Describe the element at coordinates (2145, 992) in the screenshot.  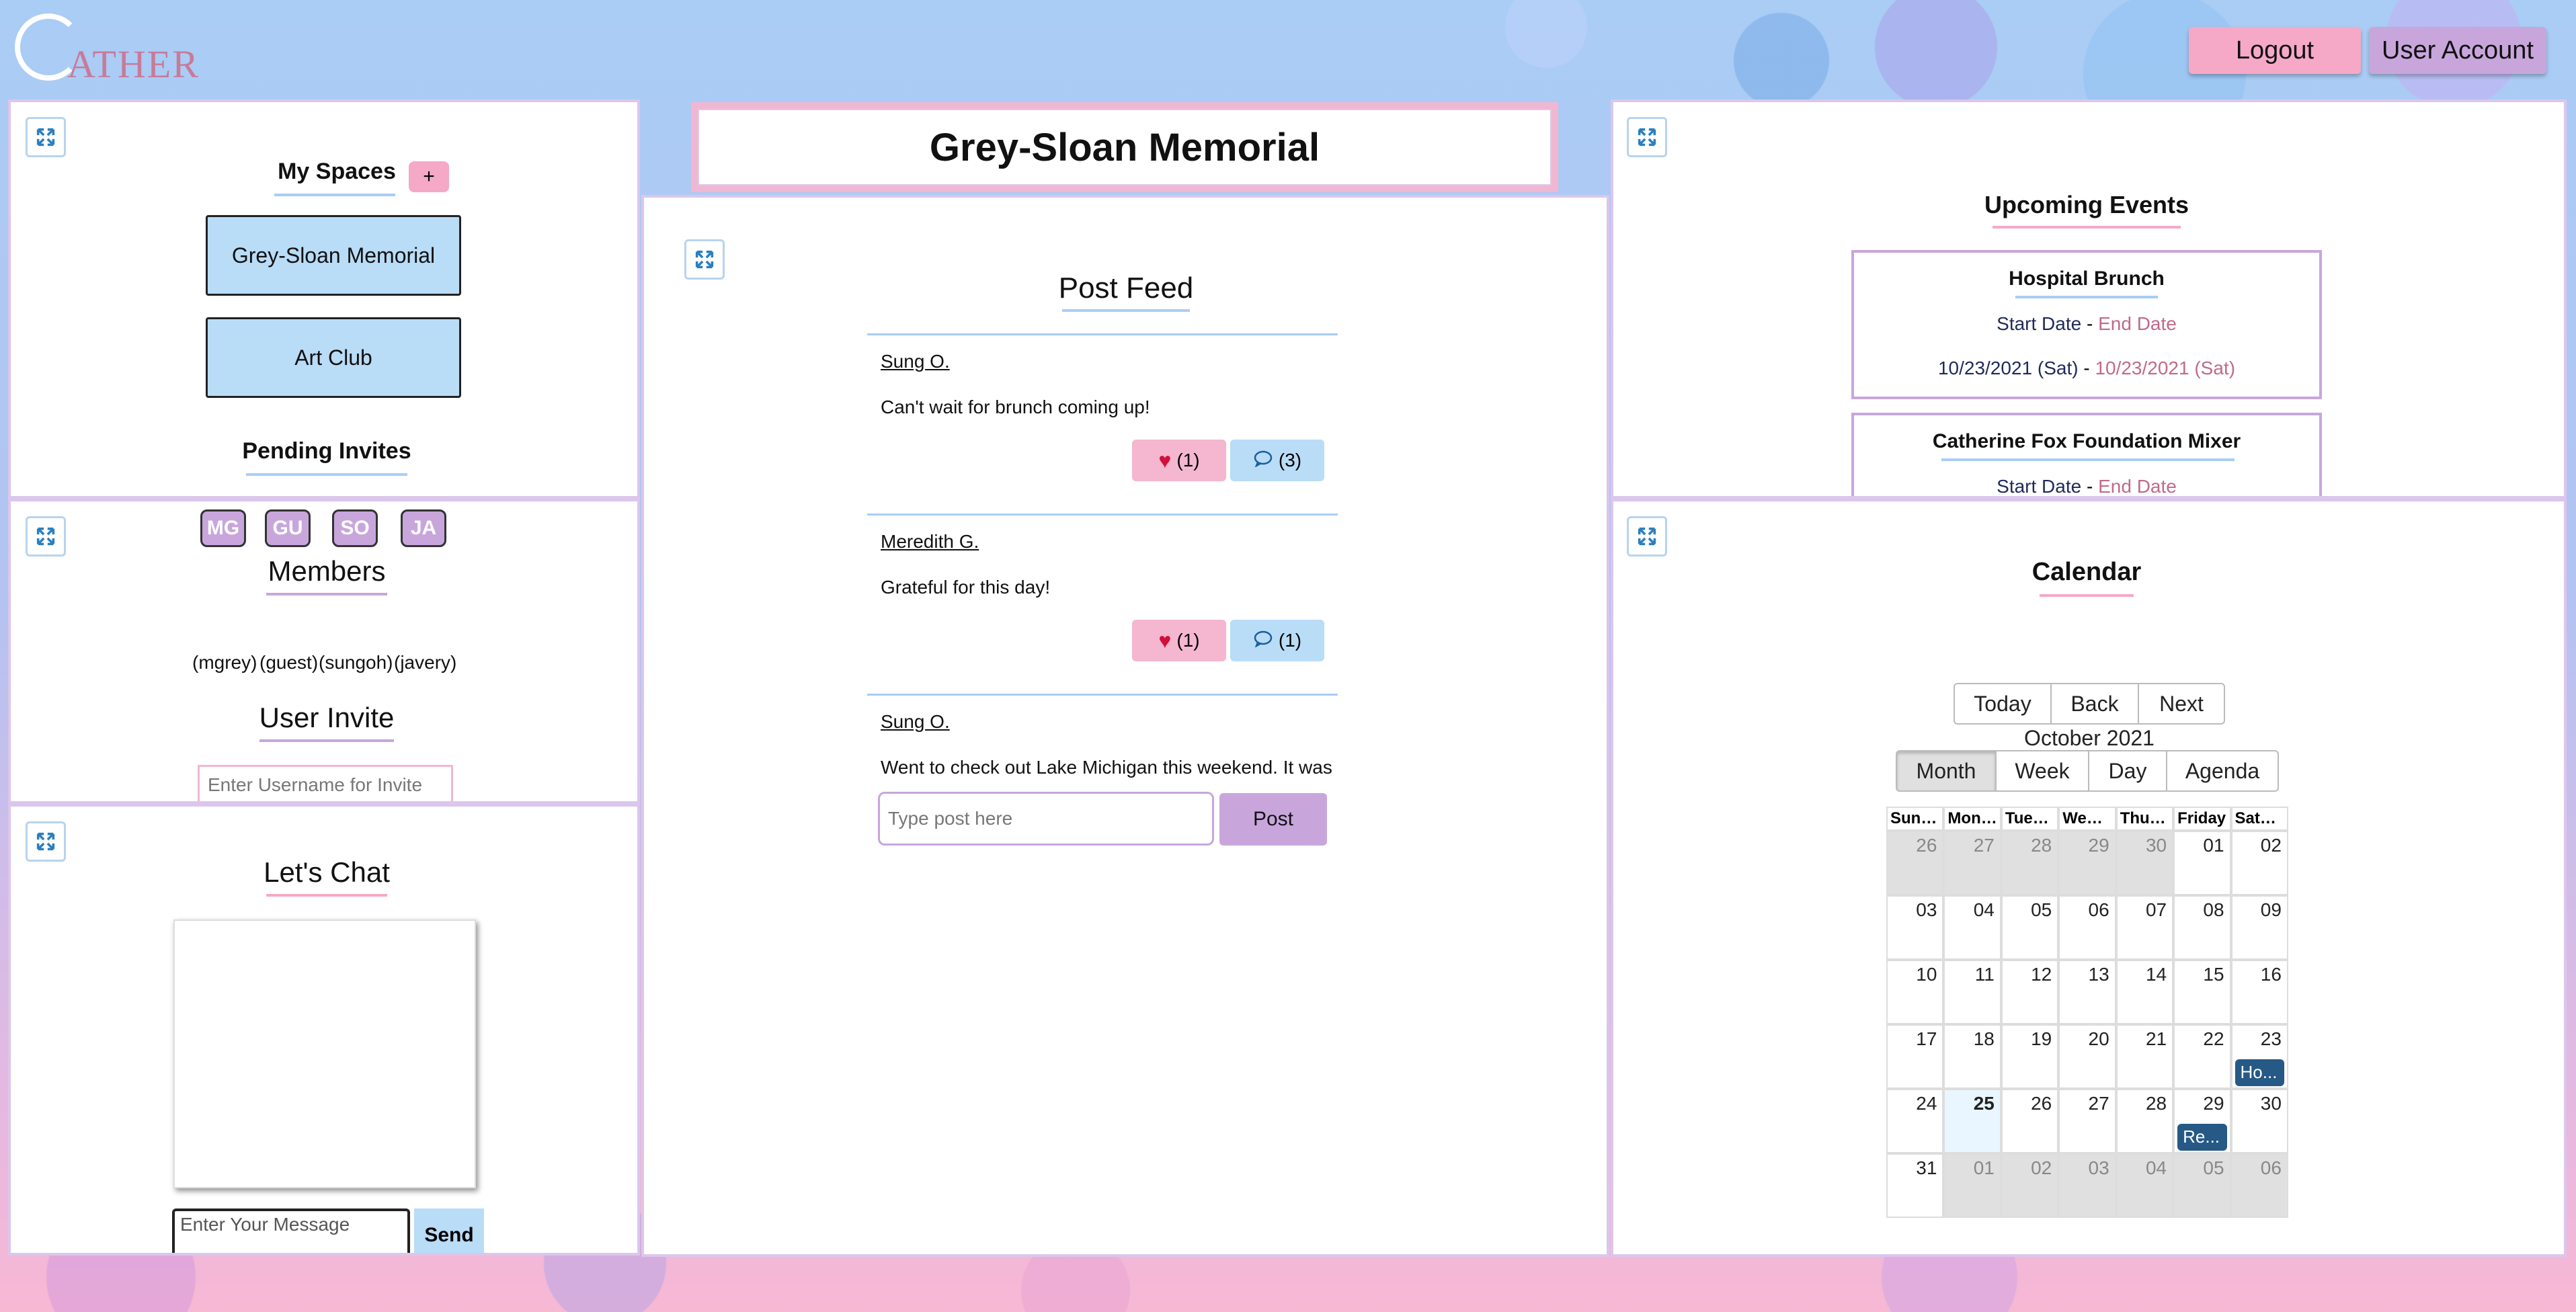
I see `calendar-day-cell: 14` at that location.